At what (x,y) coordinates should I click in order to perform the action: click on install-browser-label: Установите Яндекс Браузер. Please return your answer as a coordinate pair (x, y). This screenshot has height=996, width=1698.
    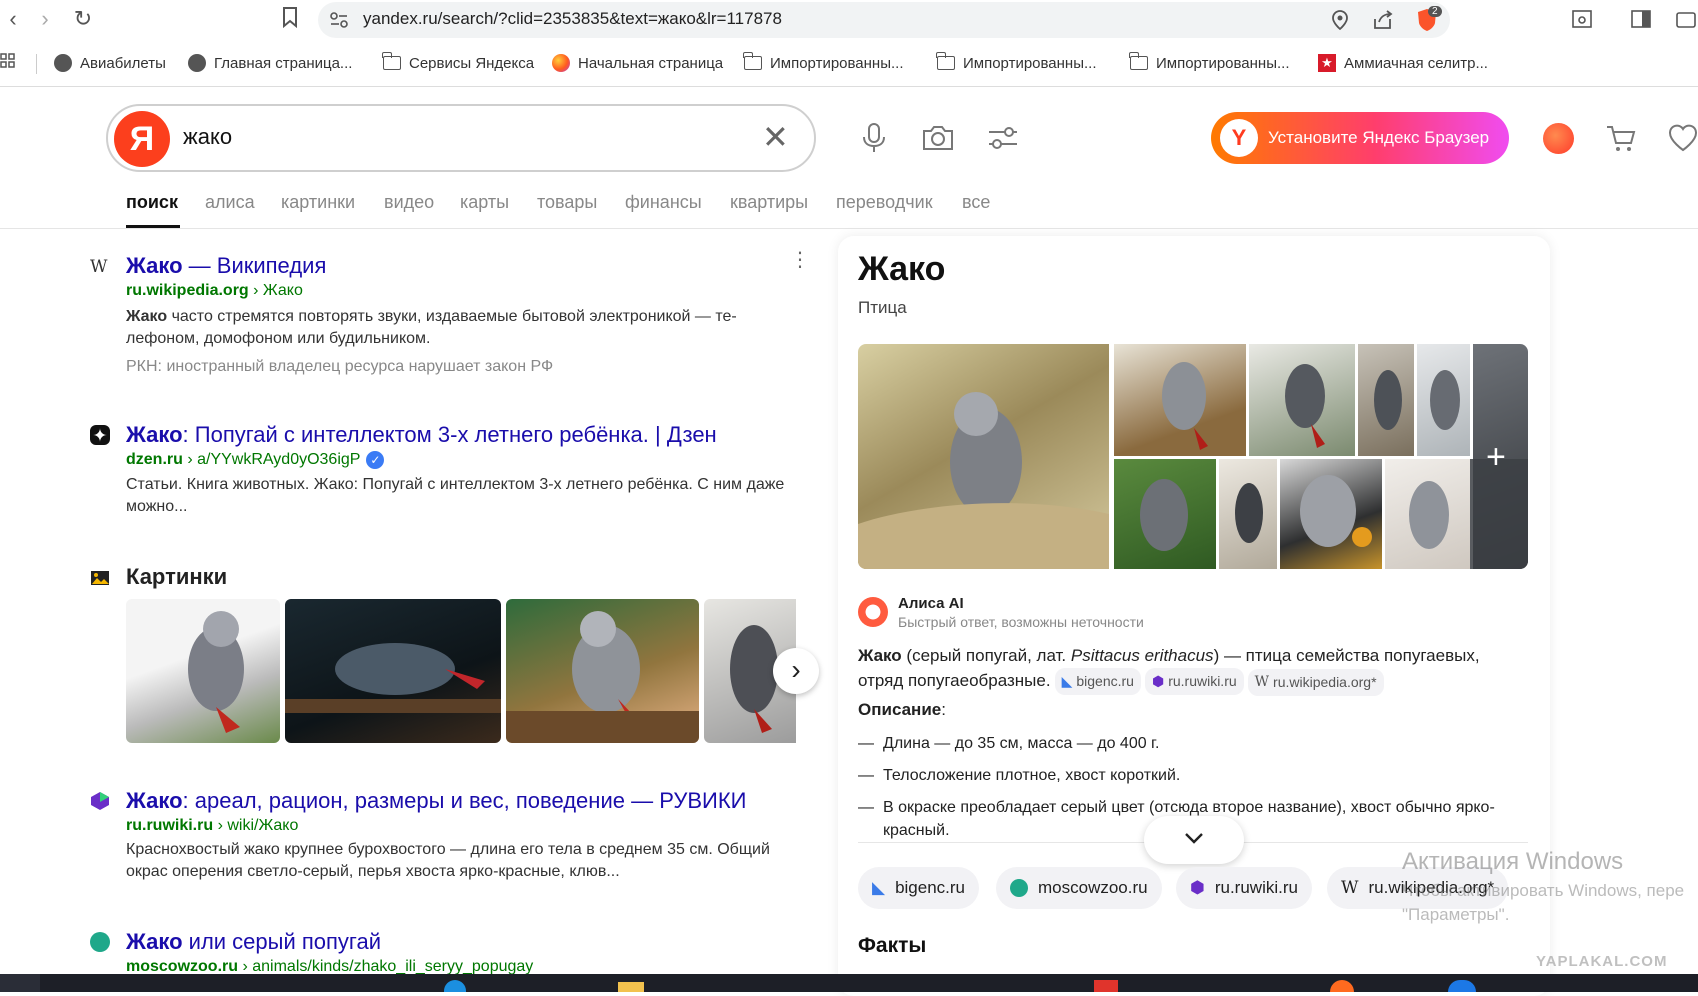
    Looking at the image, I should click on (1379, 137).